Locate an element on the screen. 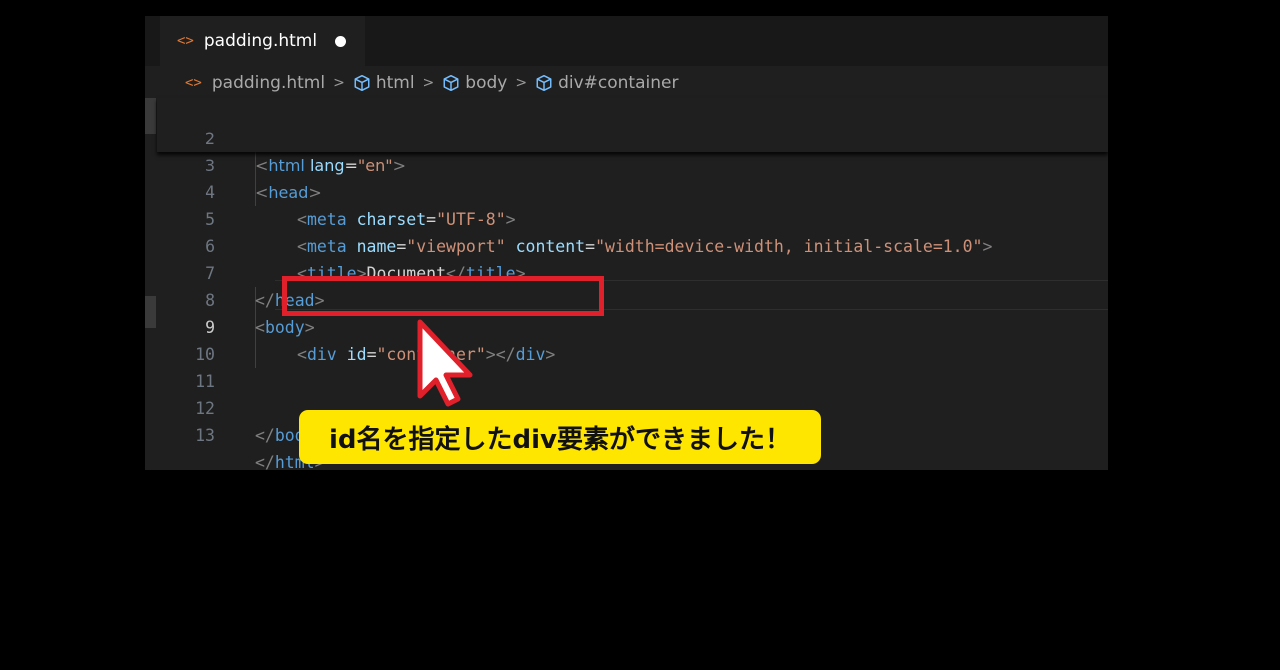 This screenshot has height=670, width=1280. code-token: = is located at coordinates (351, 165).